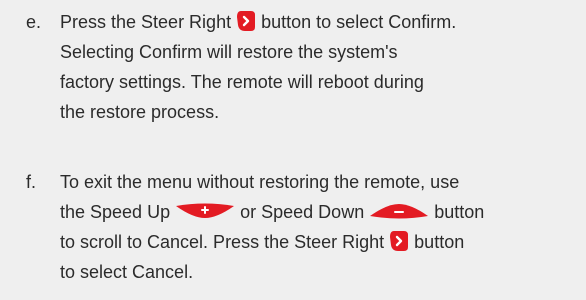 The width and height of the screenshot is (586, 300). Describe the element at coordinates (140, 112) in the screenshot. I see `text-line: the restore process.` at that location.